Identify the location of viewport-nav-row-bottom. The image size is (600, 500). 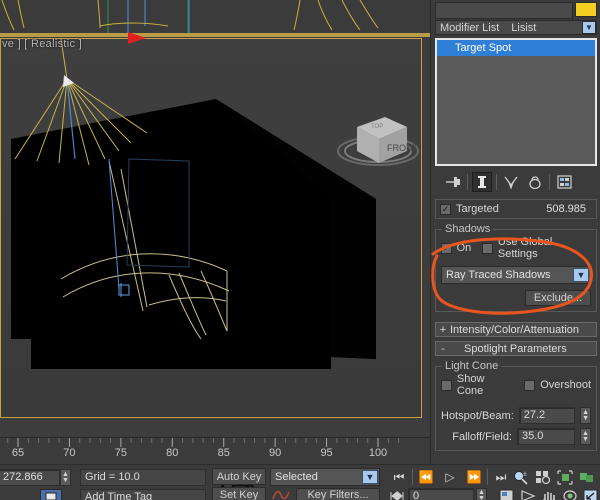
(549, 493).